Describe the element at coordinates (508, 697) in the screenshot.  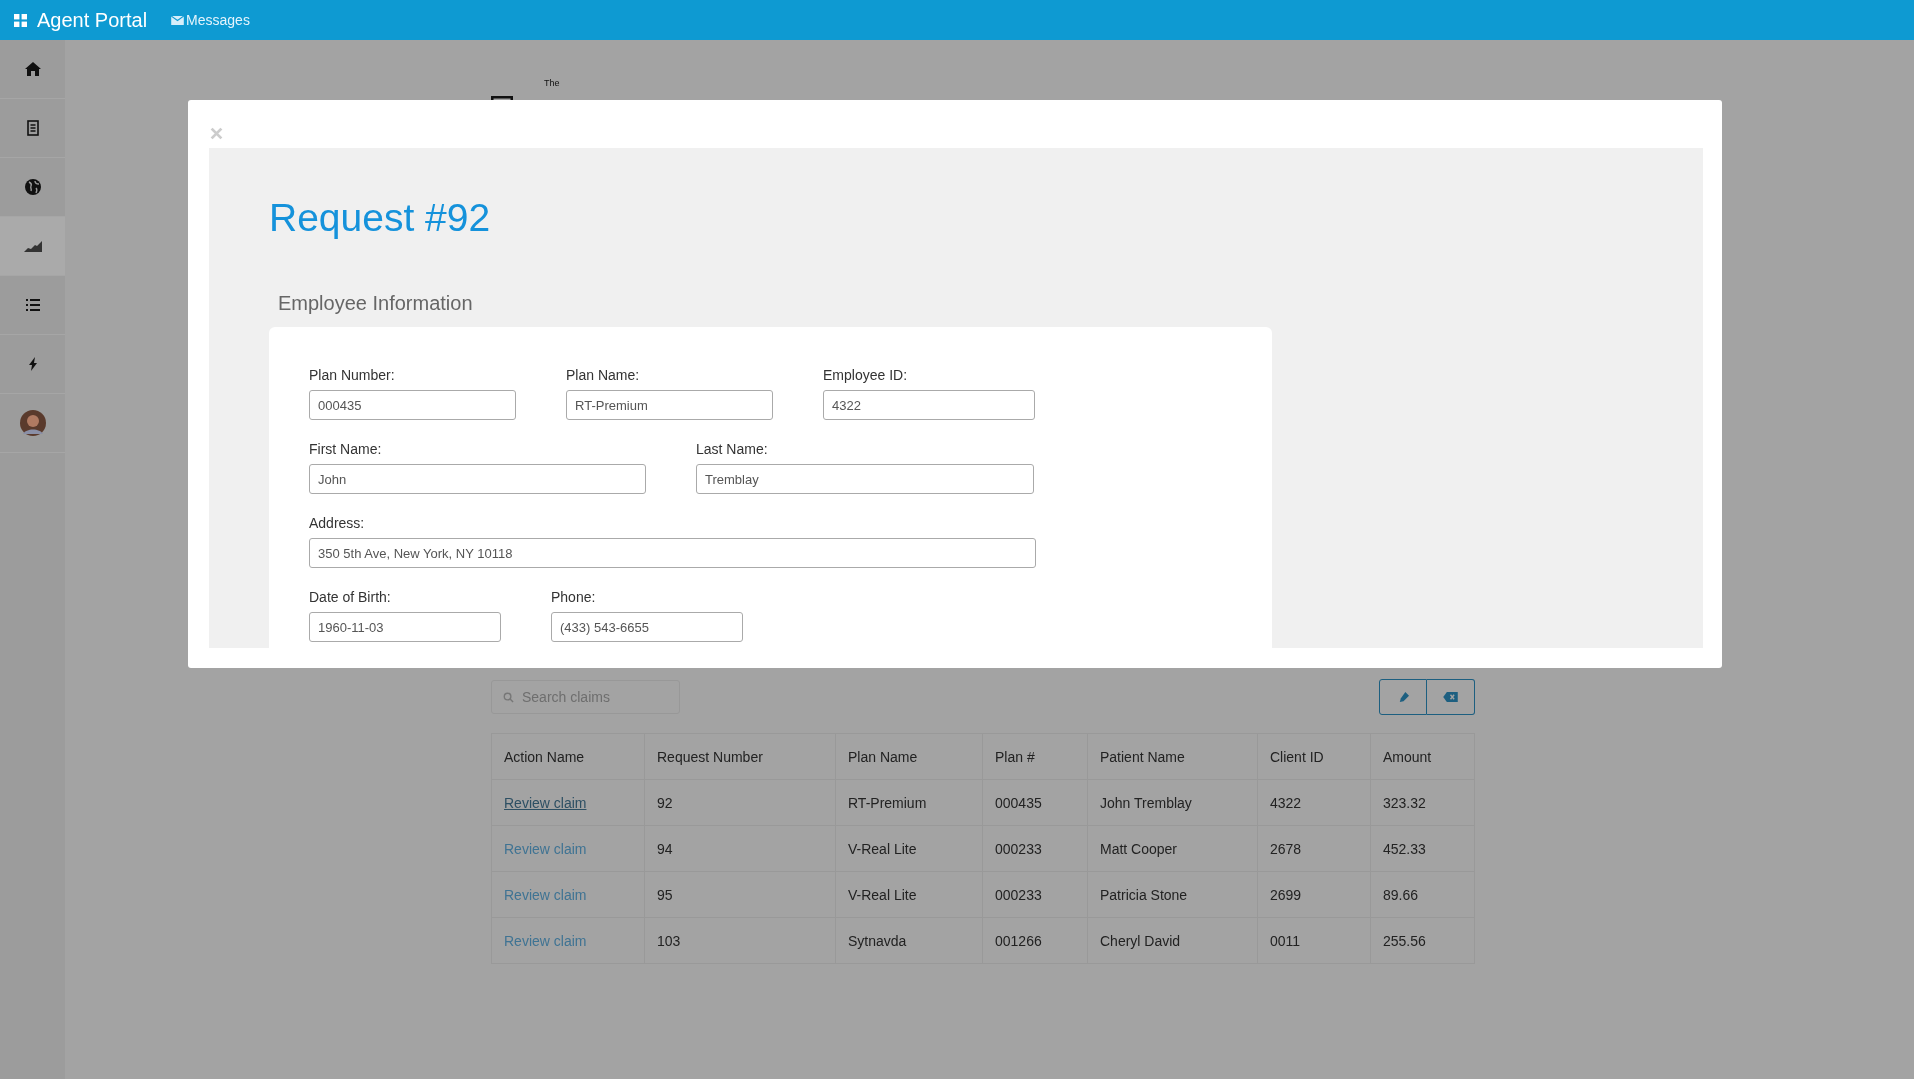
I see `search-icon` at that location.